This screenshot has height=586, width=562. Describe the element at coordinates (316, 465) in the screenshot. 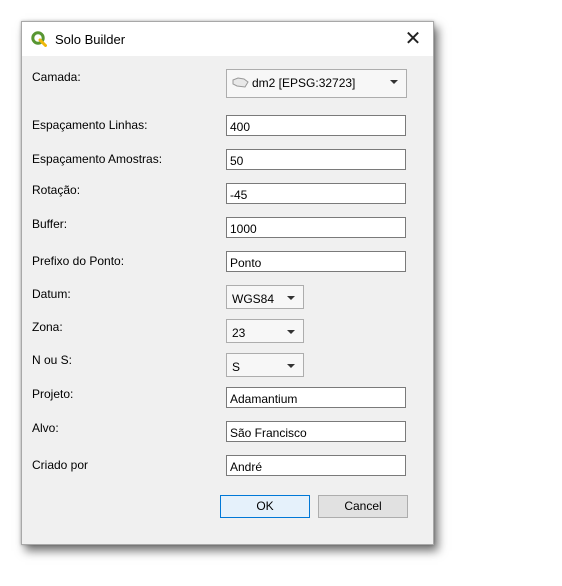

I see `criado-por-input: André` at that location.